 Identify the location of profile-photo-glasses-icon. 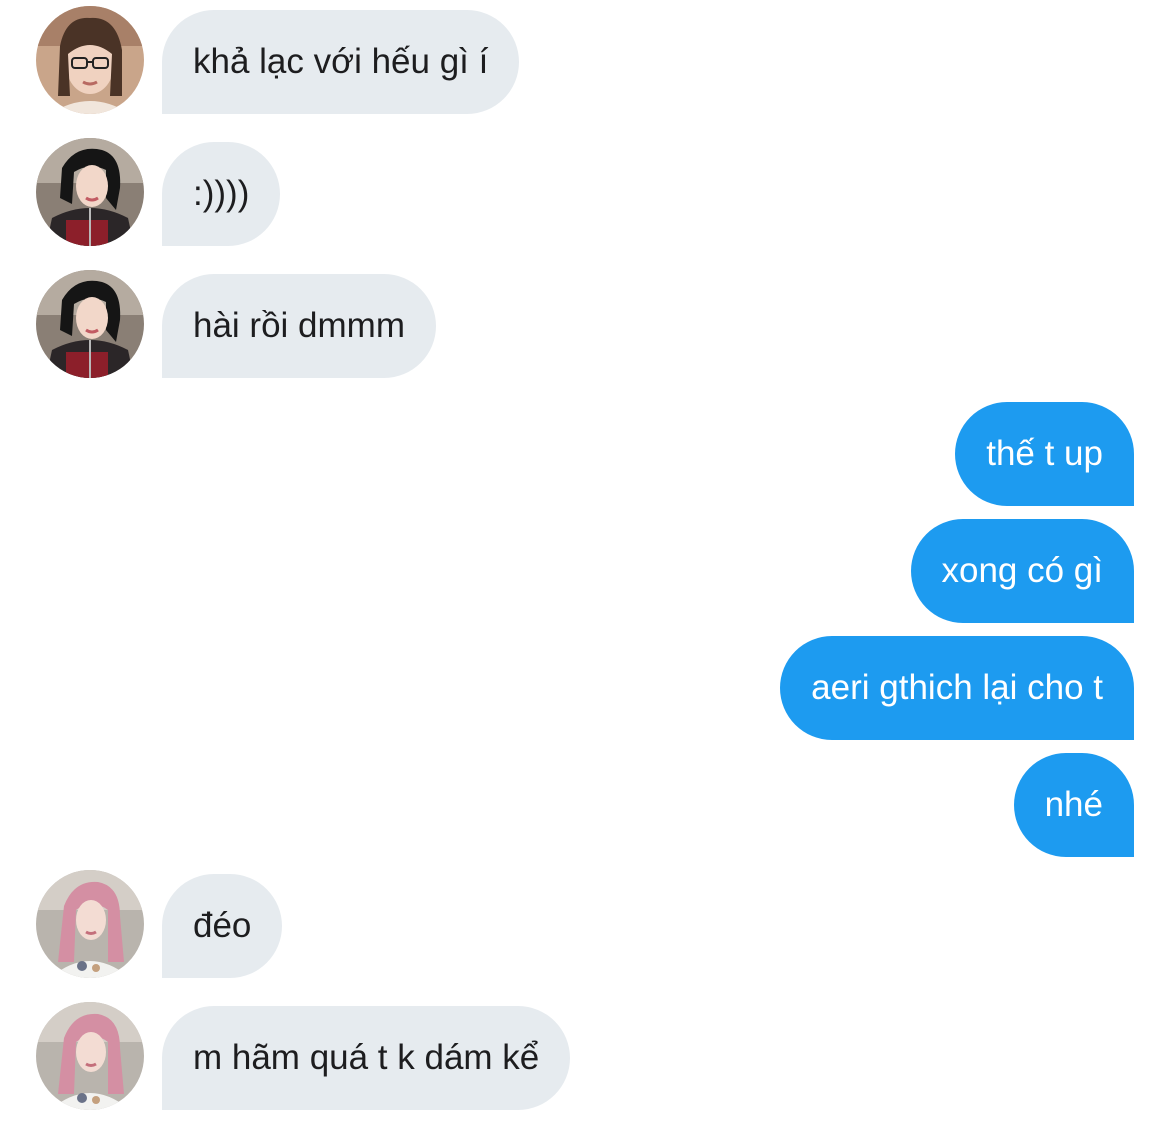
(90, 60).